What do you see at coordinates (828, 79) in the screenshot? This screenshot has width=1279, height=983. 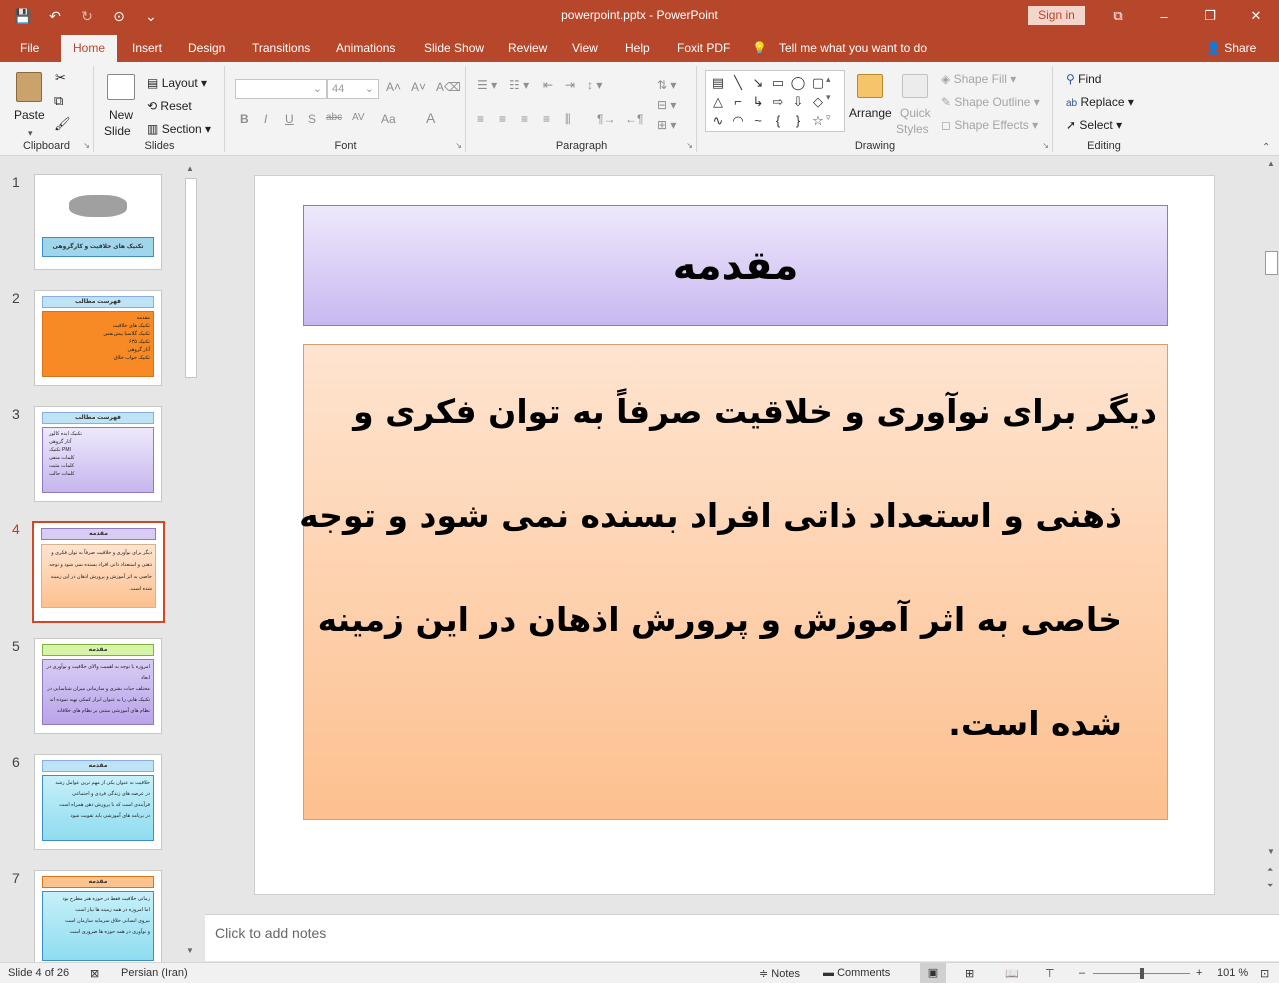 I see `gallery-scroll-up-icon: ▴` at bounding box center [828, 79].